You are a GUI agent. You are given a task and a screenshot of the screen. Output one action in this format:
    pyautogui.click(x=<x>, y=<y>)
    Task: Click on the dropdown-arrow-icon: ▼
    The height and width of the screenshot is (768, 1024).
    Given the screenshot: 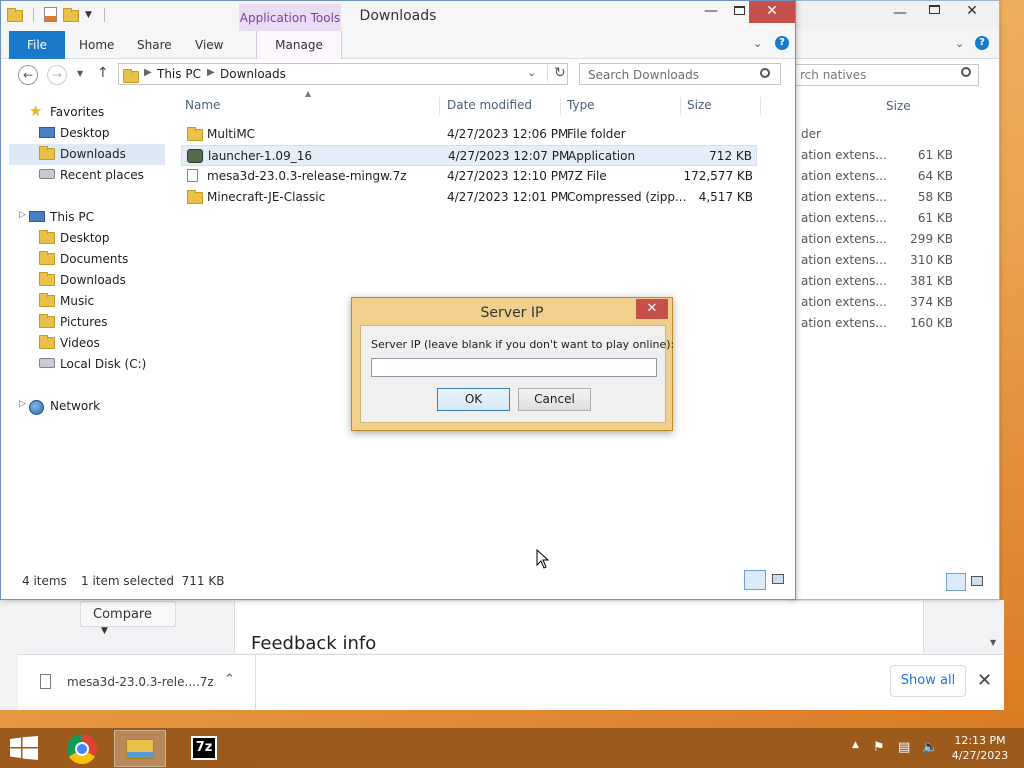 What is the action you would take?
    pyautogui.click(x=104, y=631)
    